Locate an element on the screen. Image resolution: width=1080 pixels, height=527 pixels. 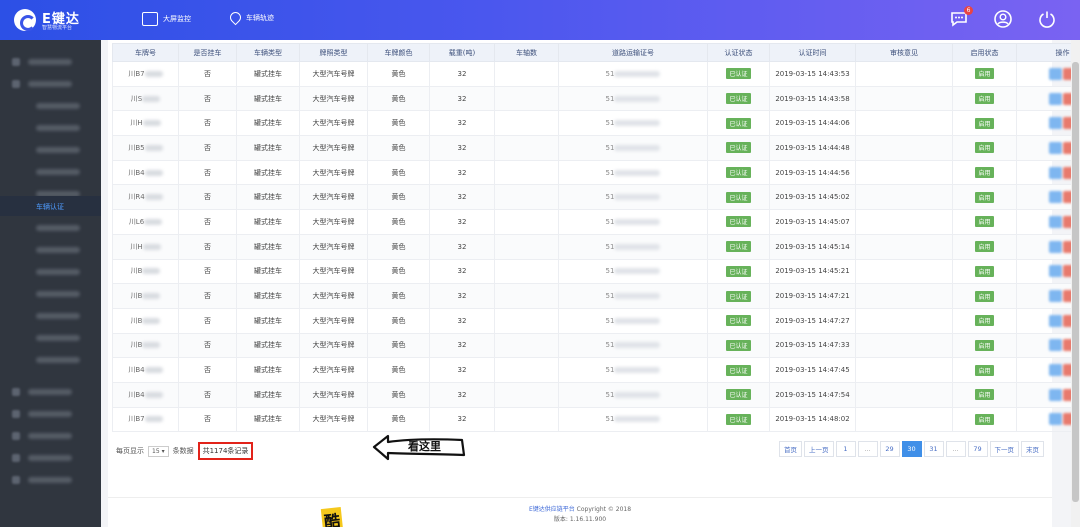
page-button: 1 is located at coordinates (845, 449).